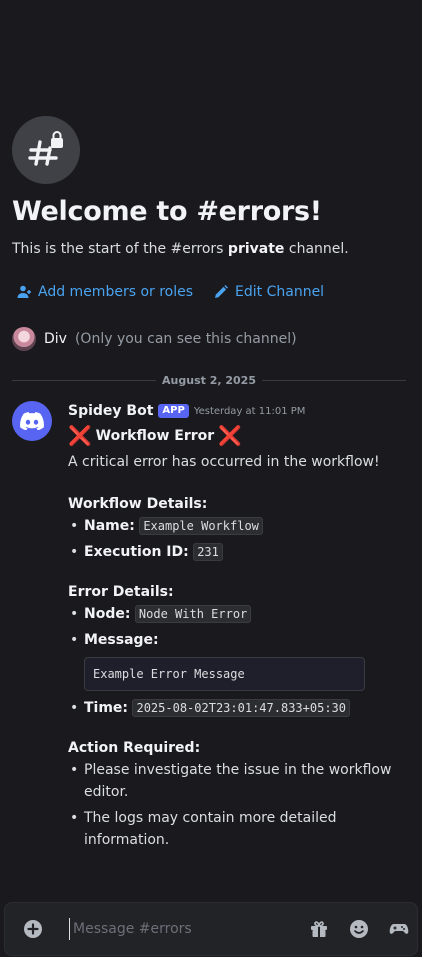 The width and height of the screenshot is (422, 957). I want to click on add-person-icon, so click(24, 292).